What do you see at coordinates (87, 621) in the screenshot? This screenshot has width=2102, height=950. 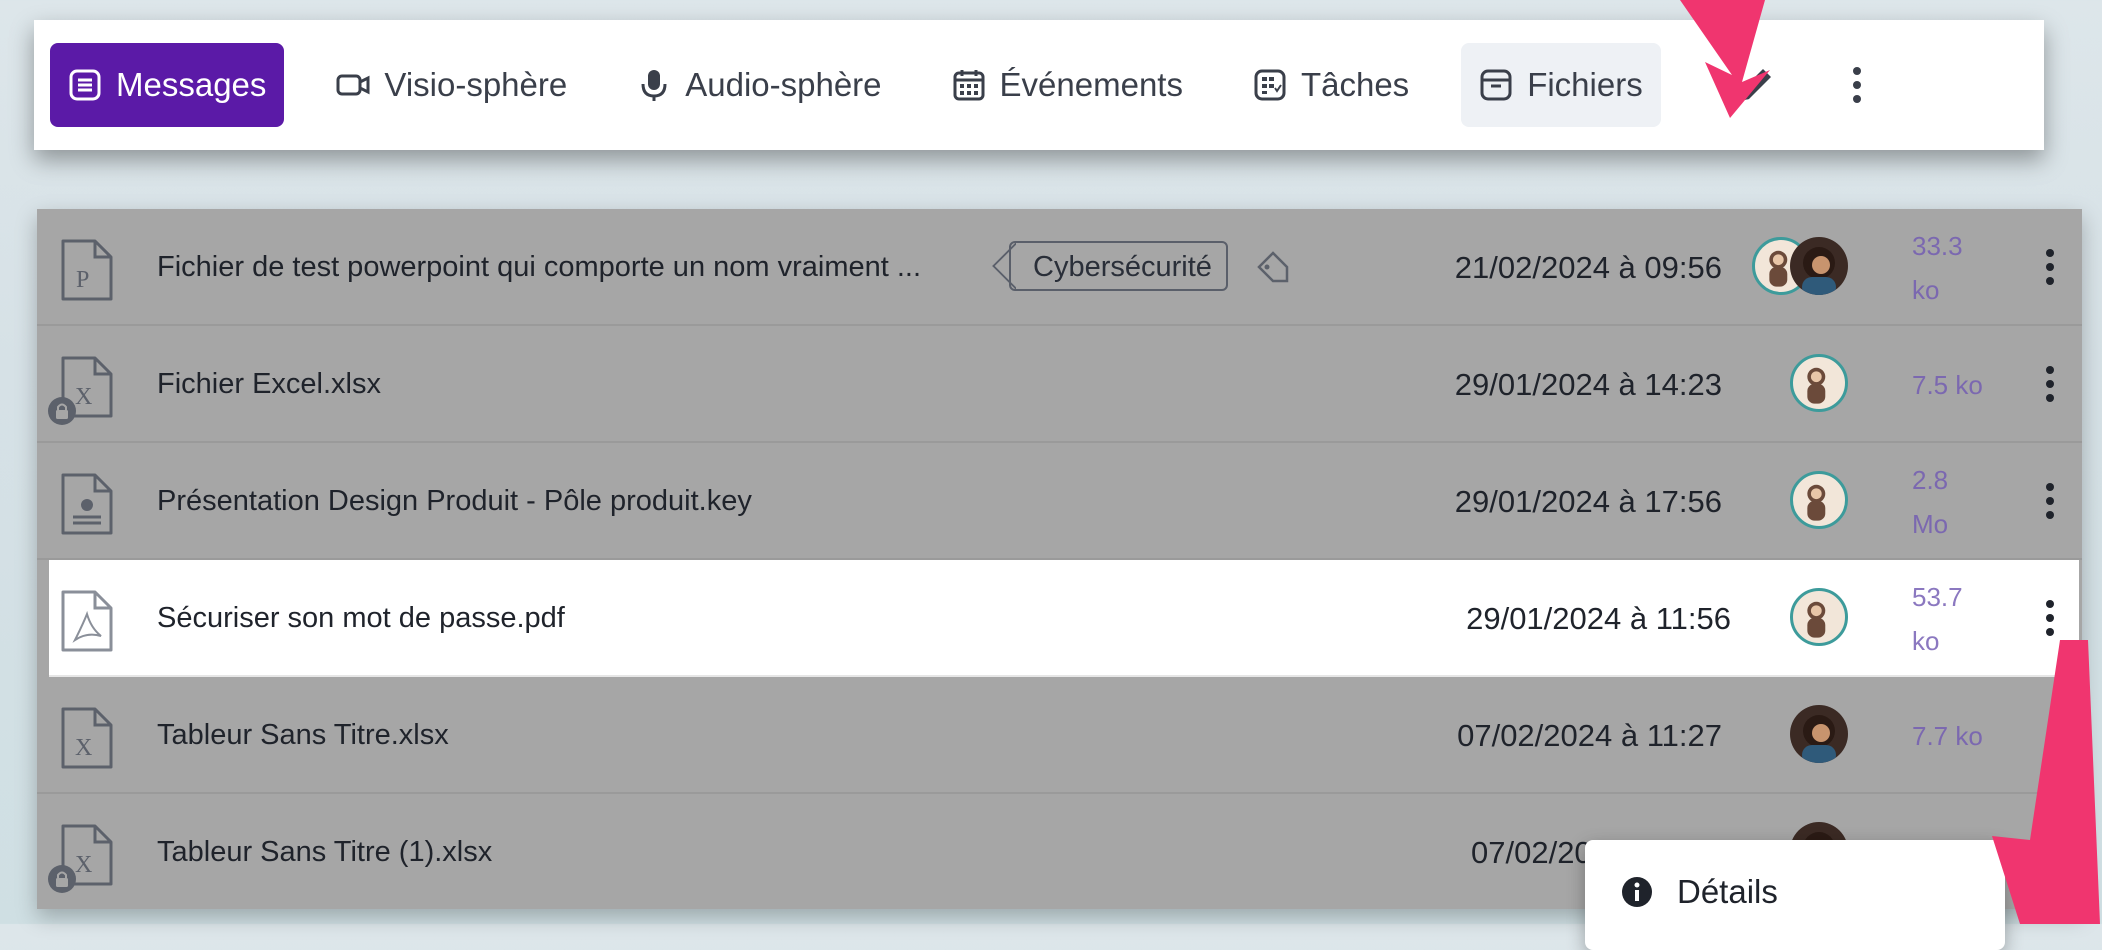 I see `pdf-file-icon` at bounding box center [87, 621].